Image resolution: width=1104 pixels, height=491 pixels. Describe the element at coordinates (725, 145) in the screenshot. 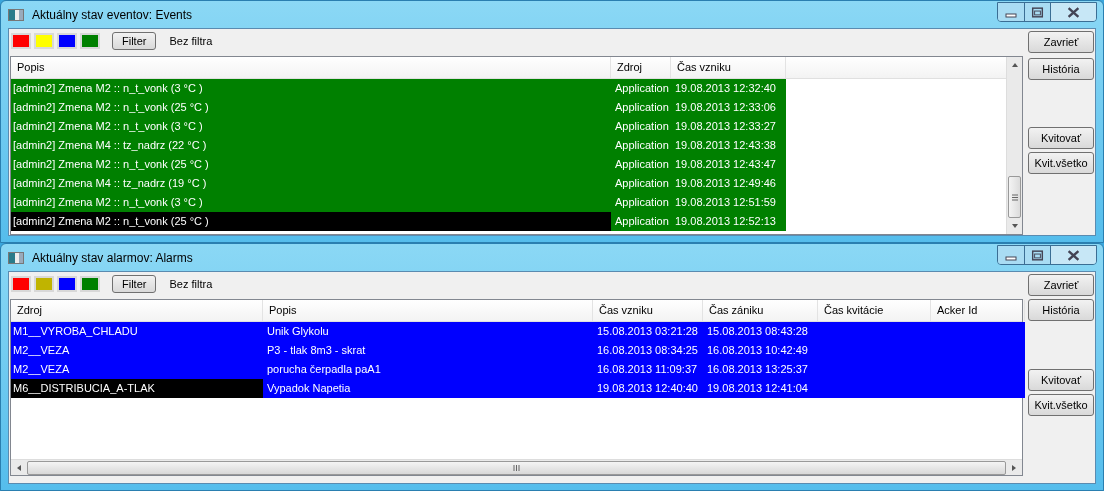

I see `table-cell-text: 19.08.2013 12:43:38` at that location.